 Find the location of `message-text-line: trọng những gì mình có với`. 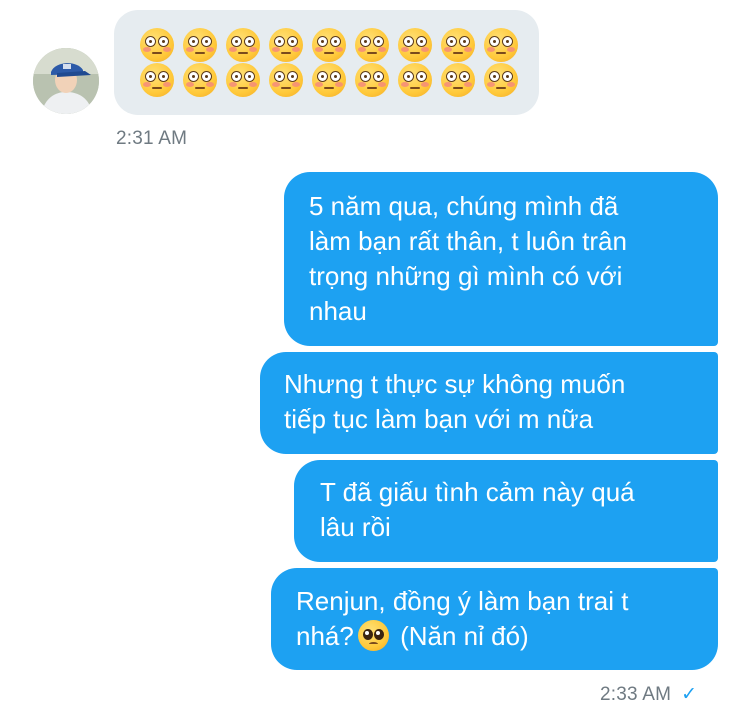

message-text-line: trọng những gì mình có với is located at coordinates (466, 276).